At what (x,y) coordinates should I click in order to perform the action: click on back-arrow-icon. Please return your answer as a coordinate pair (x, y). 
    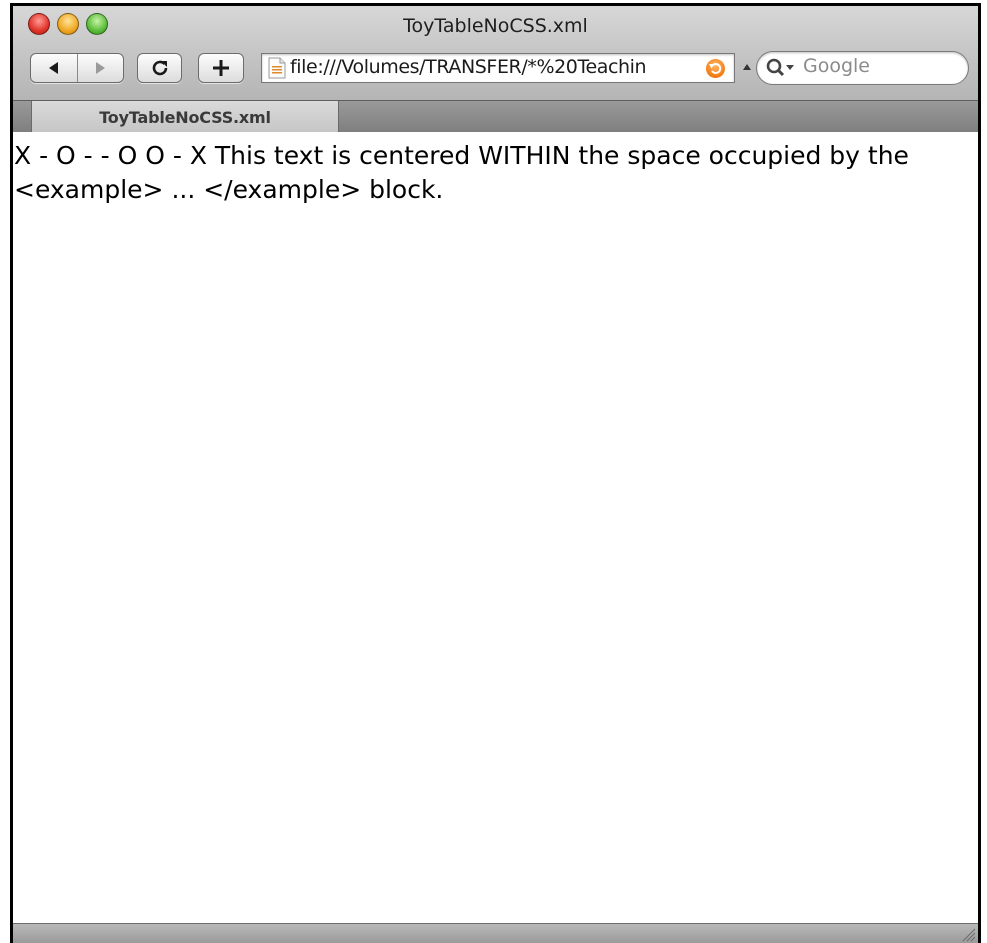
    Looking at the image, I should click on (53, 68).